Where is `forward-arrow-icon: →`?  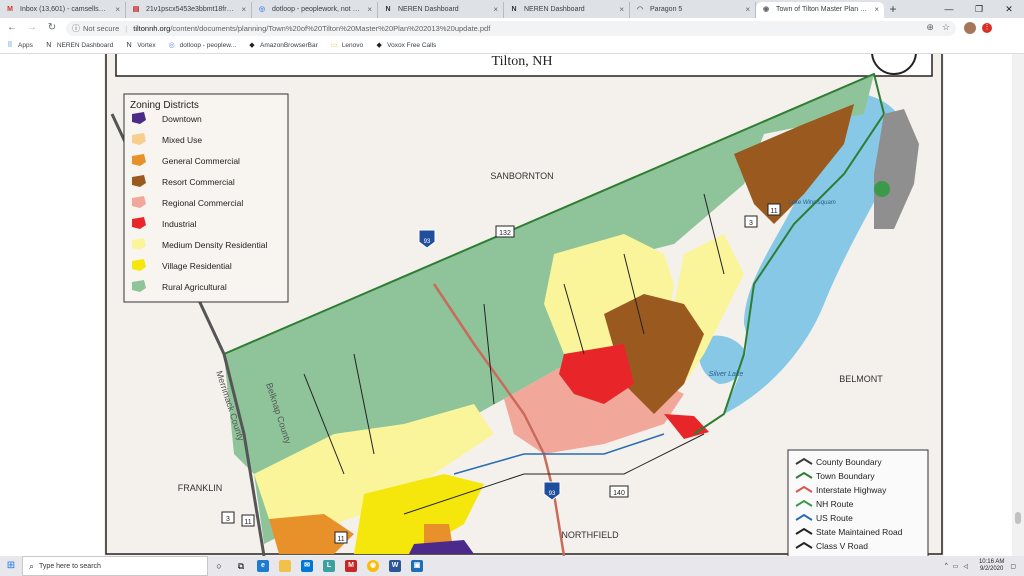
forward-arrow-icon: → is located at coordinates (32, 28).